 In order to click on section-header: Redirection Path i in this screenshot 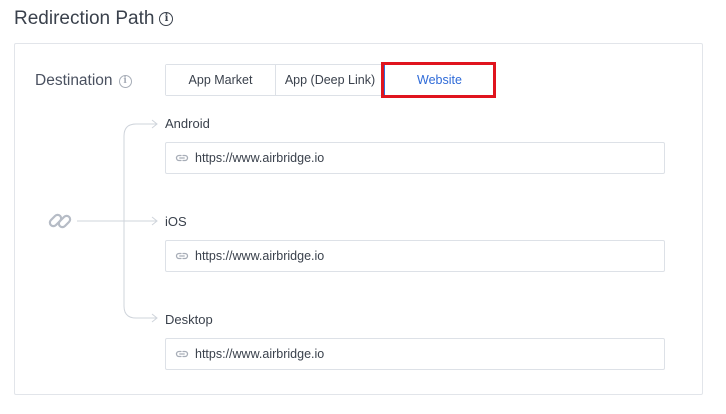, I will do `click(94, 19)`.